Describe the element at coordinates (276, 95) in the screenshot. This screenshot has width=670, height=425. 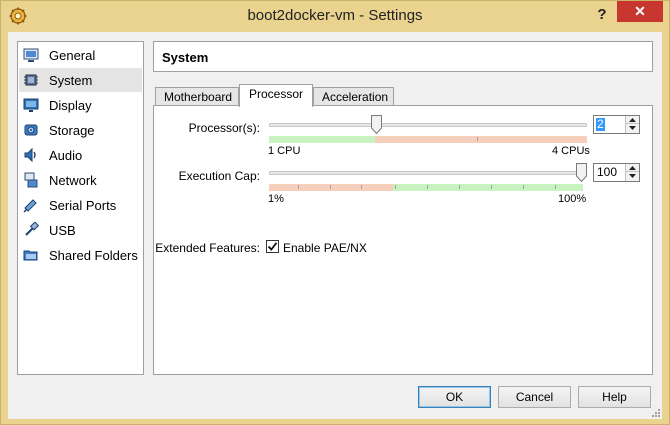
I see `tab-processor: Processor` at that location.